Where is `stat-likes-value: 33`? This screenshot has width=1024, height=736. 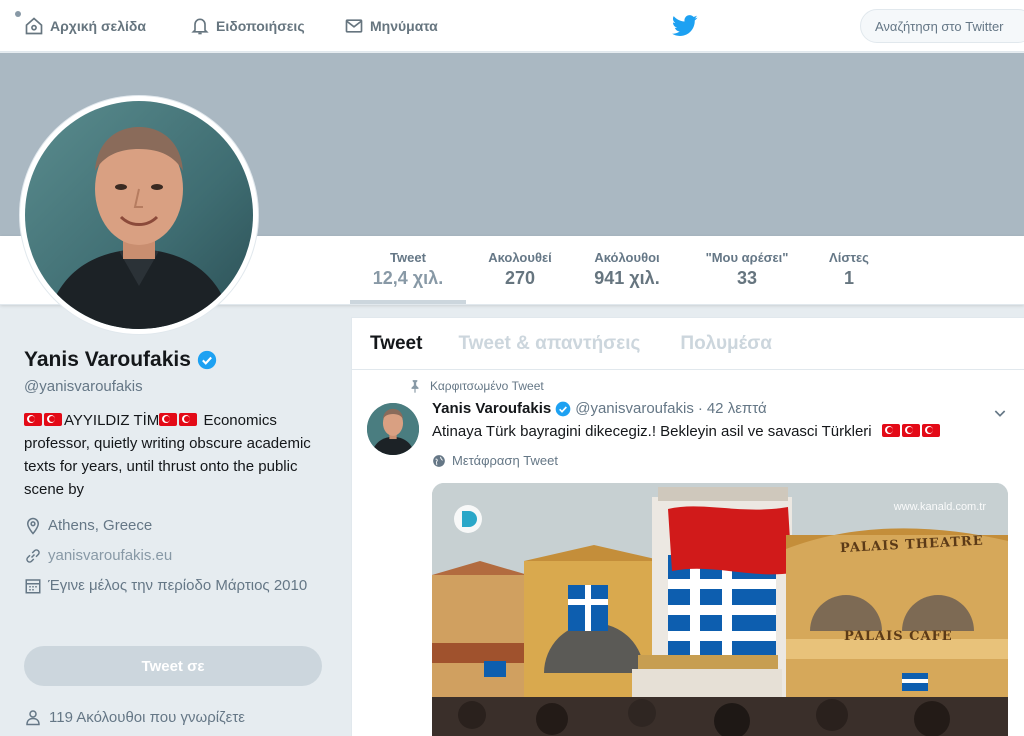 stat-likes-value: 33 is located at coordinates (747, 278).